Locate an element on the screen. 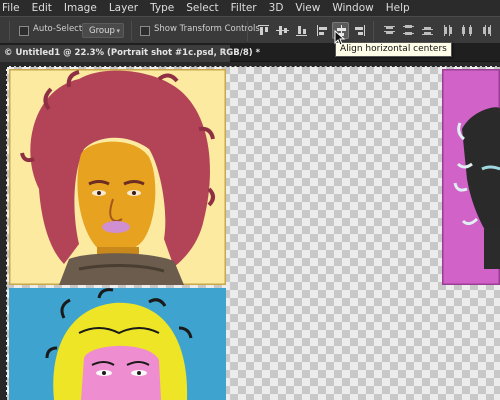 Image resolution: width=500 pixels, height=400 pixels. menu-view: View is located at coordinates (307, 8).